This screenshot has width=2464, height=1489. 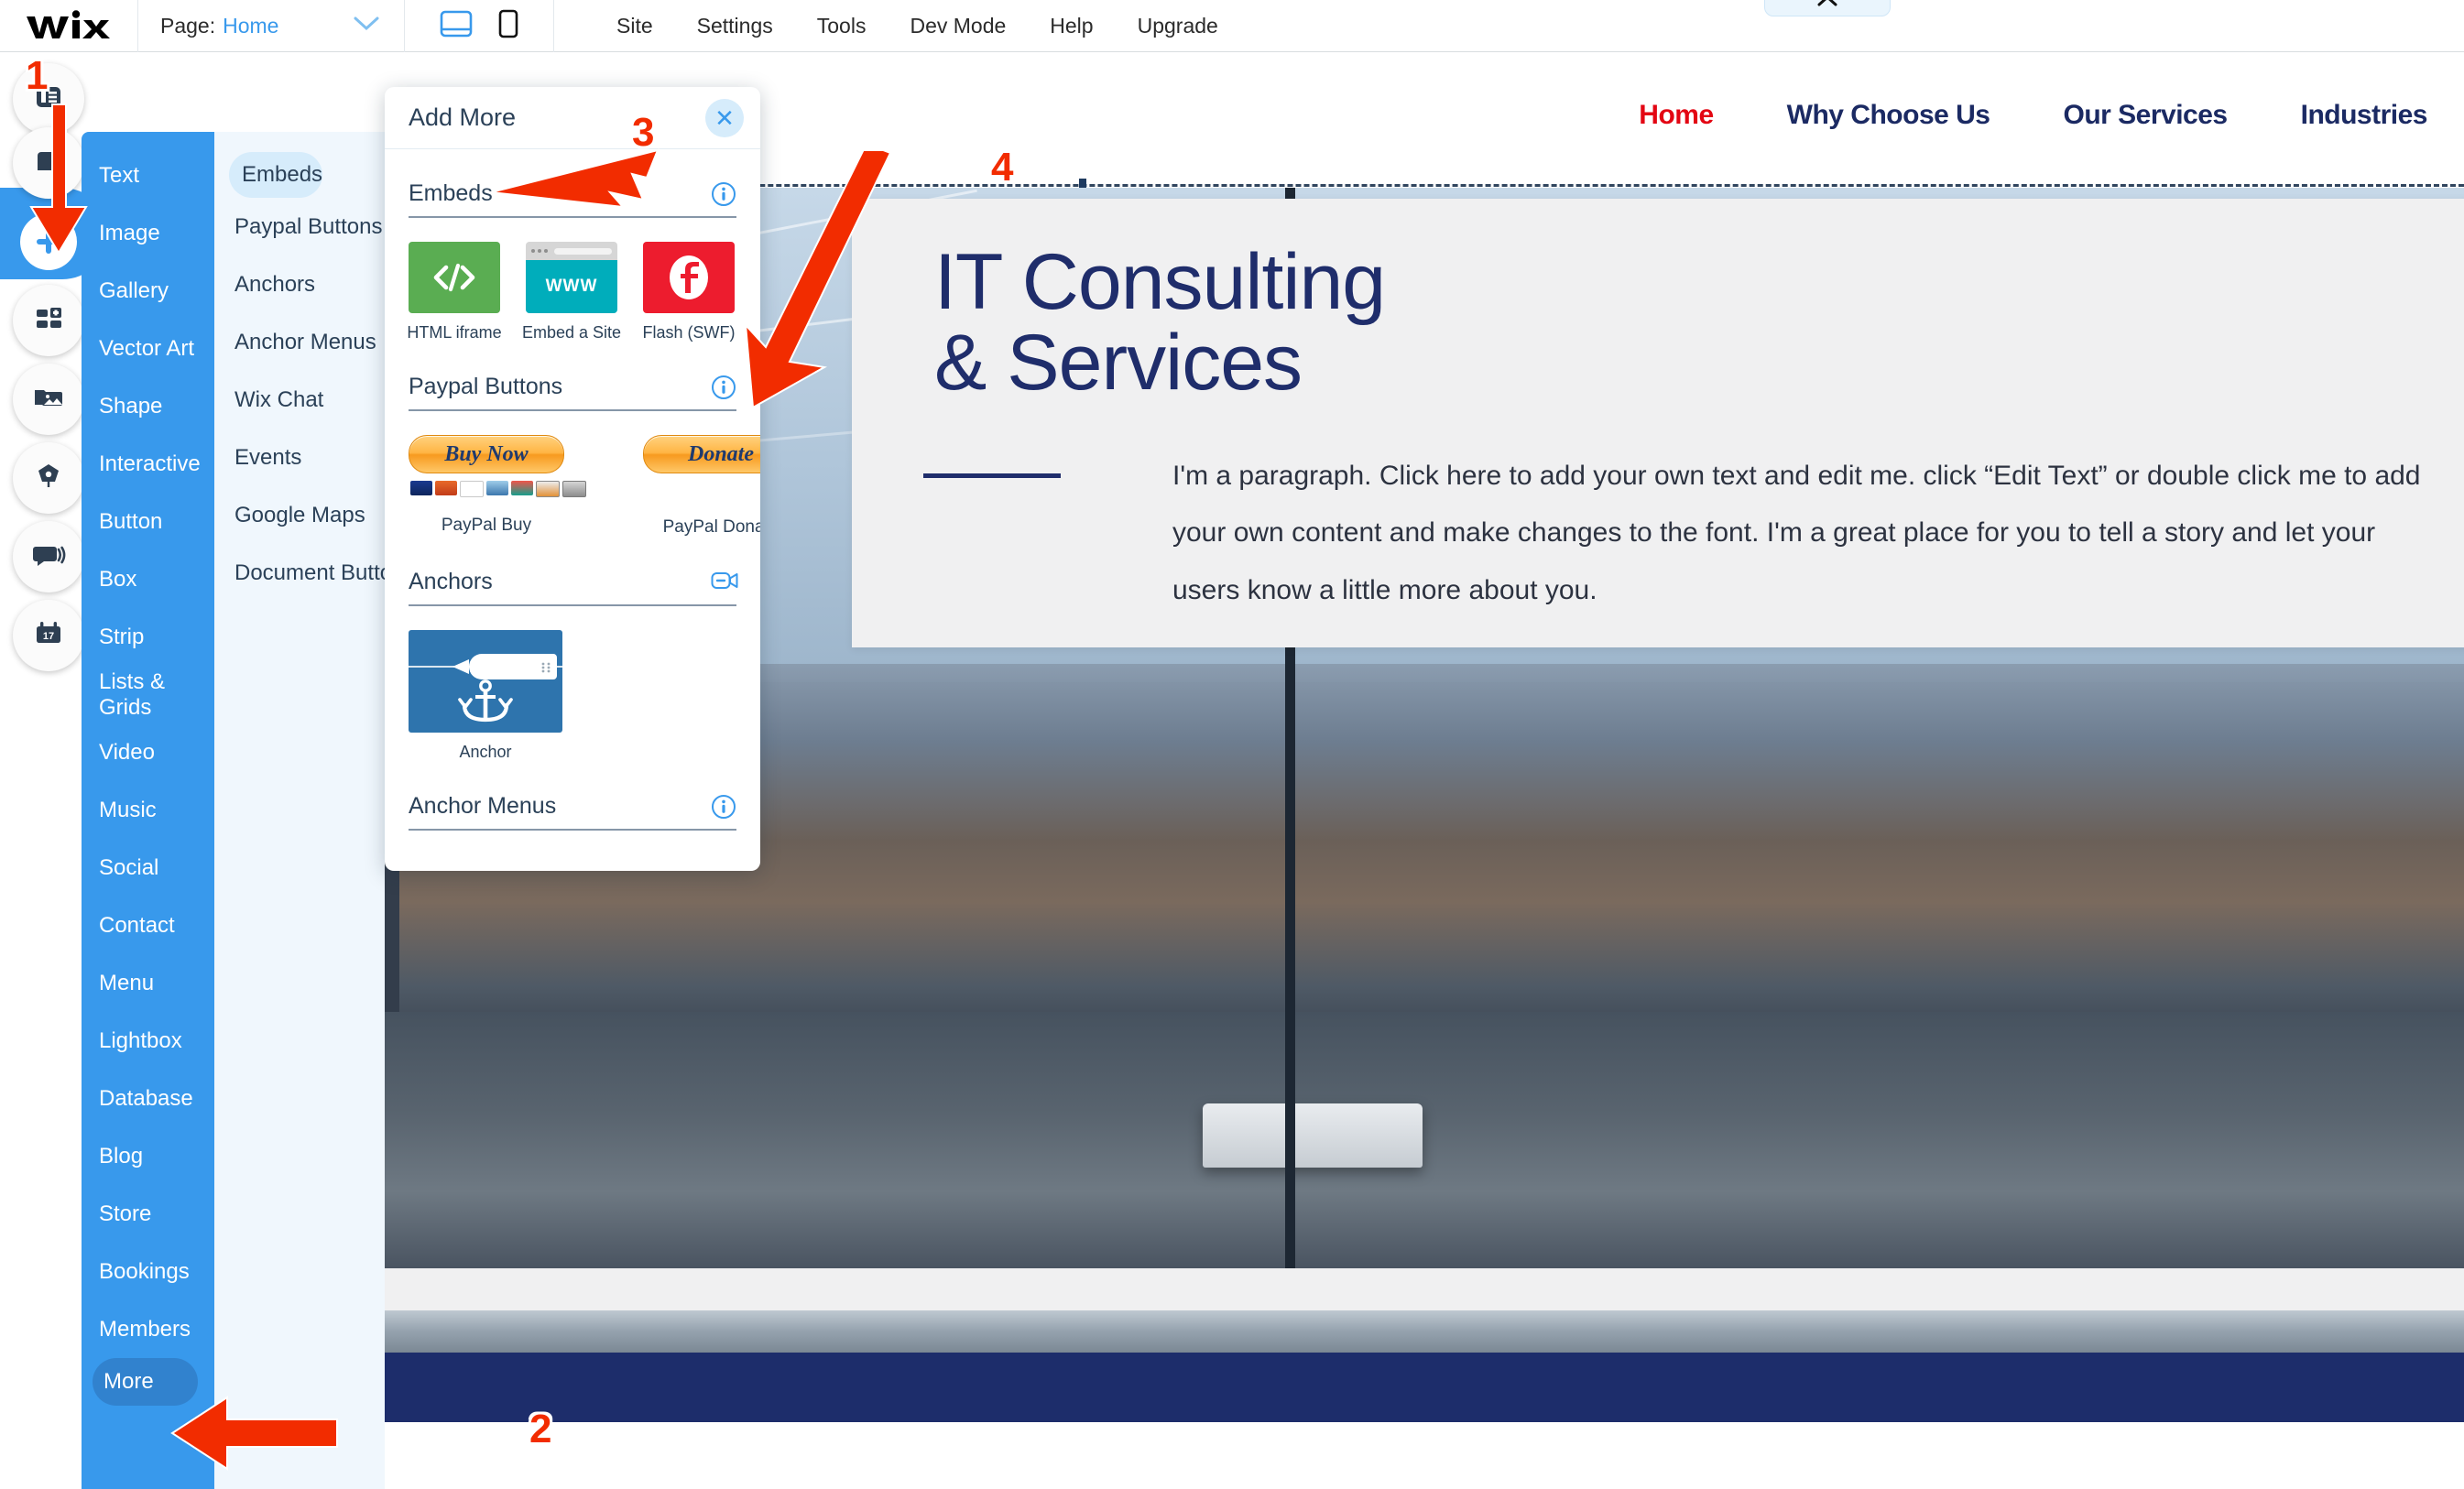 I want to click on item-anchor: Anchor, so click(x=486, y=696).